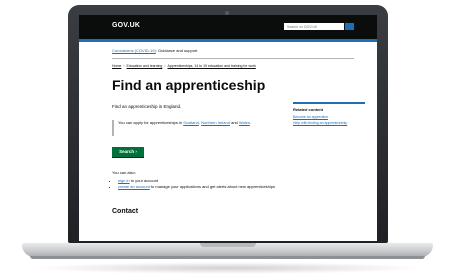 The image size is (455, 280). I want to click on list-item-text: to your account, so click(144, 180).